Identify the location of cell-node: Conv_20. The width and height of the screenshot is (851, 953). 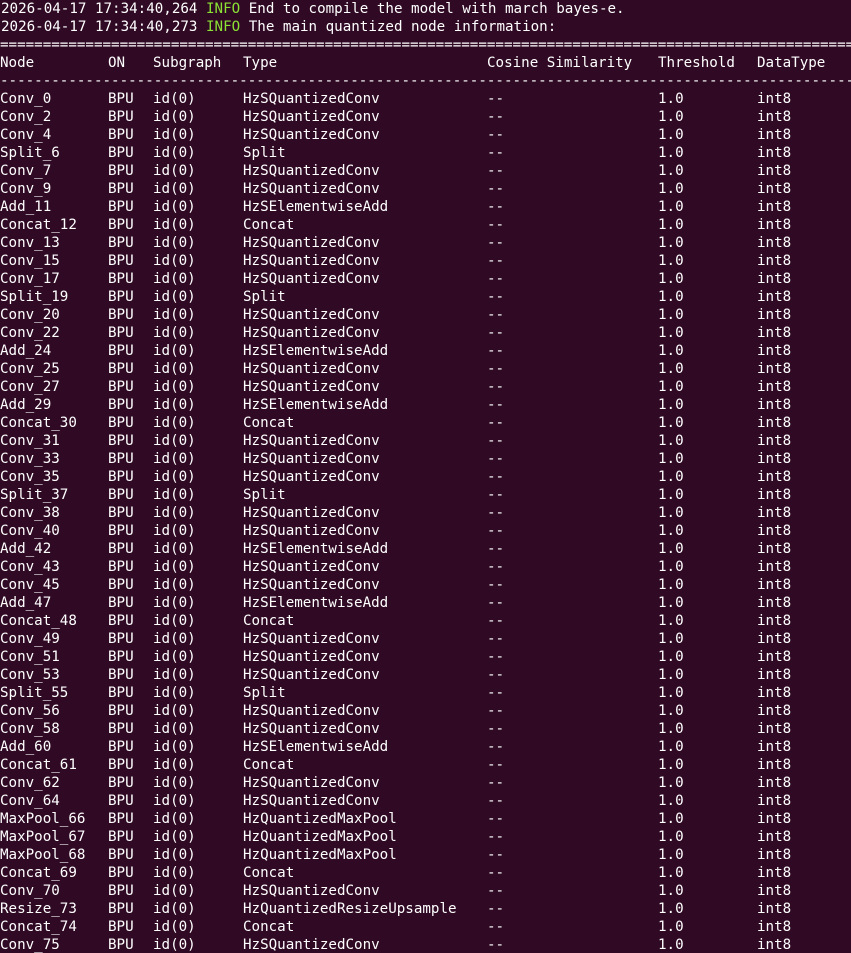
(30, 315).